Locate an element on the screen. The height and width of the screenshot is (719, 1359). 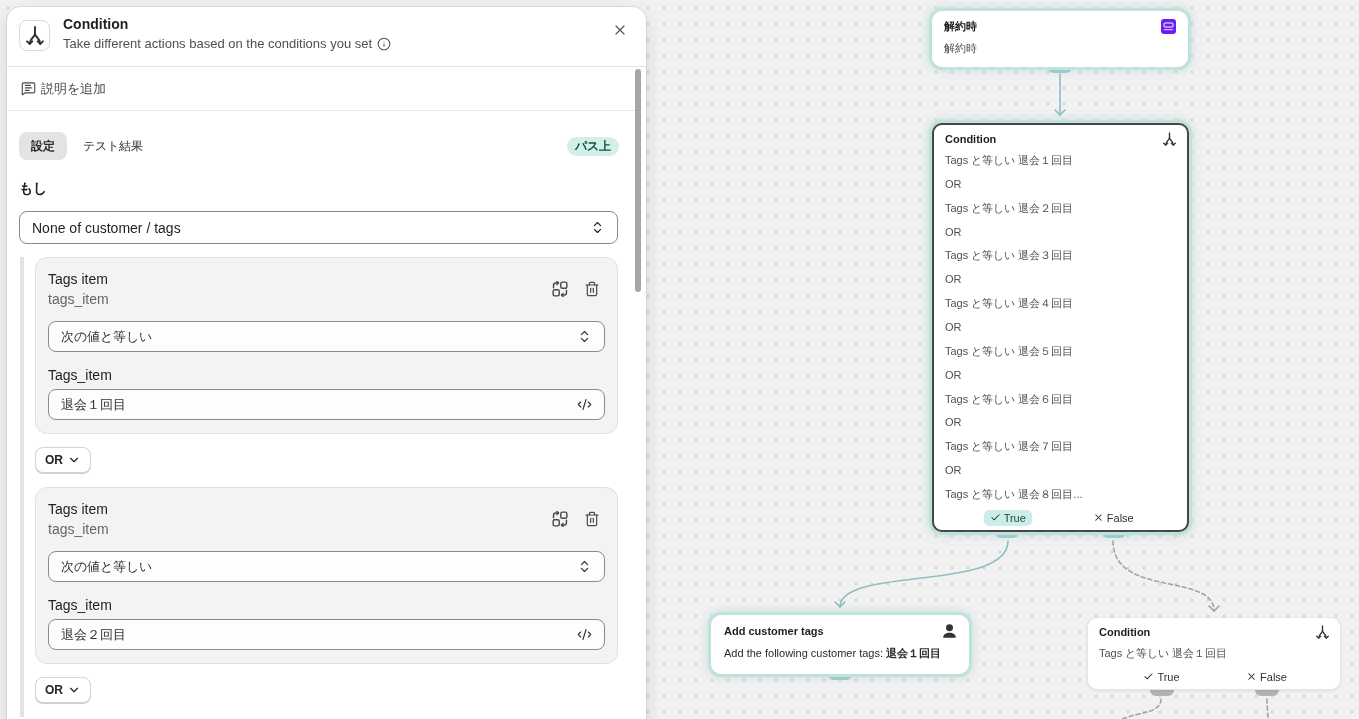
input-field: 退会２回目 is located at coordinates (326, 634).